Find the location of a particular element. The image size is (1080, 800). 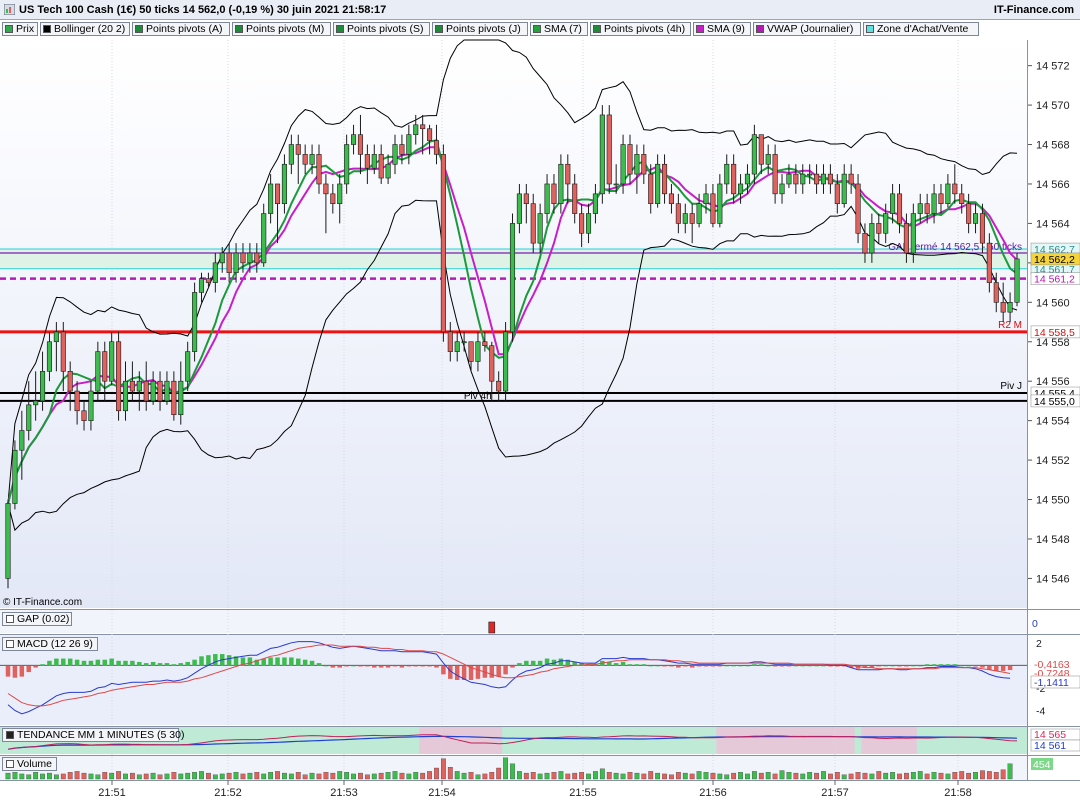

piv4h-annotation: Piv 4h is located at coordinates (478, 396).